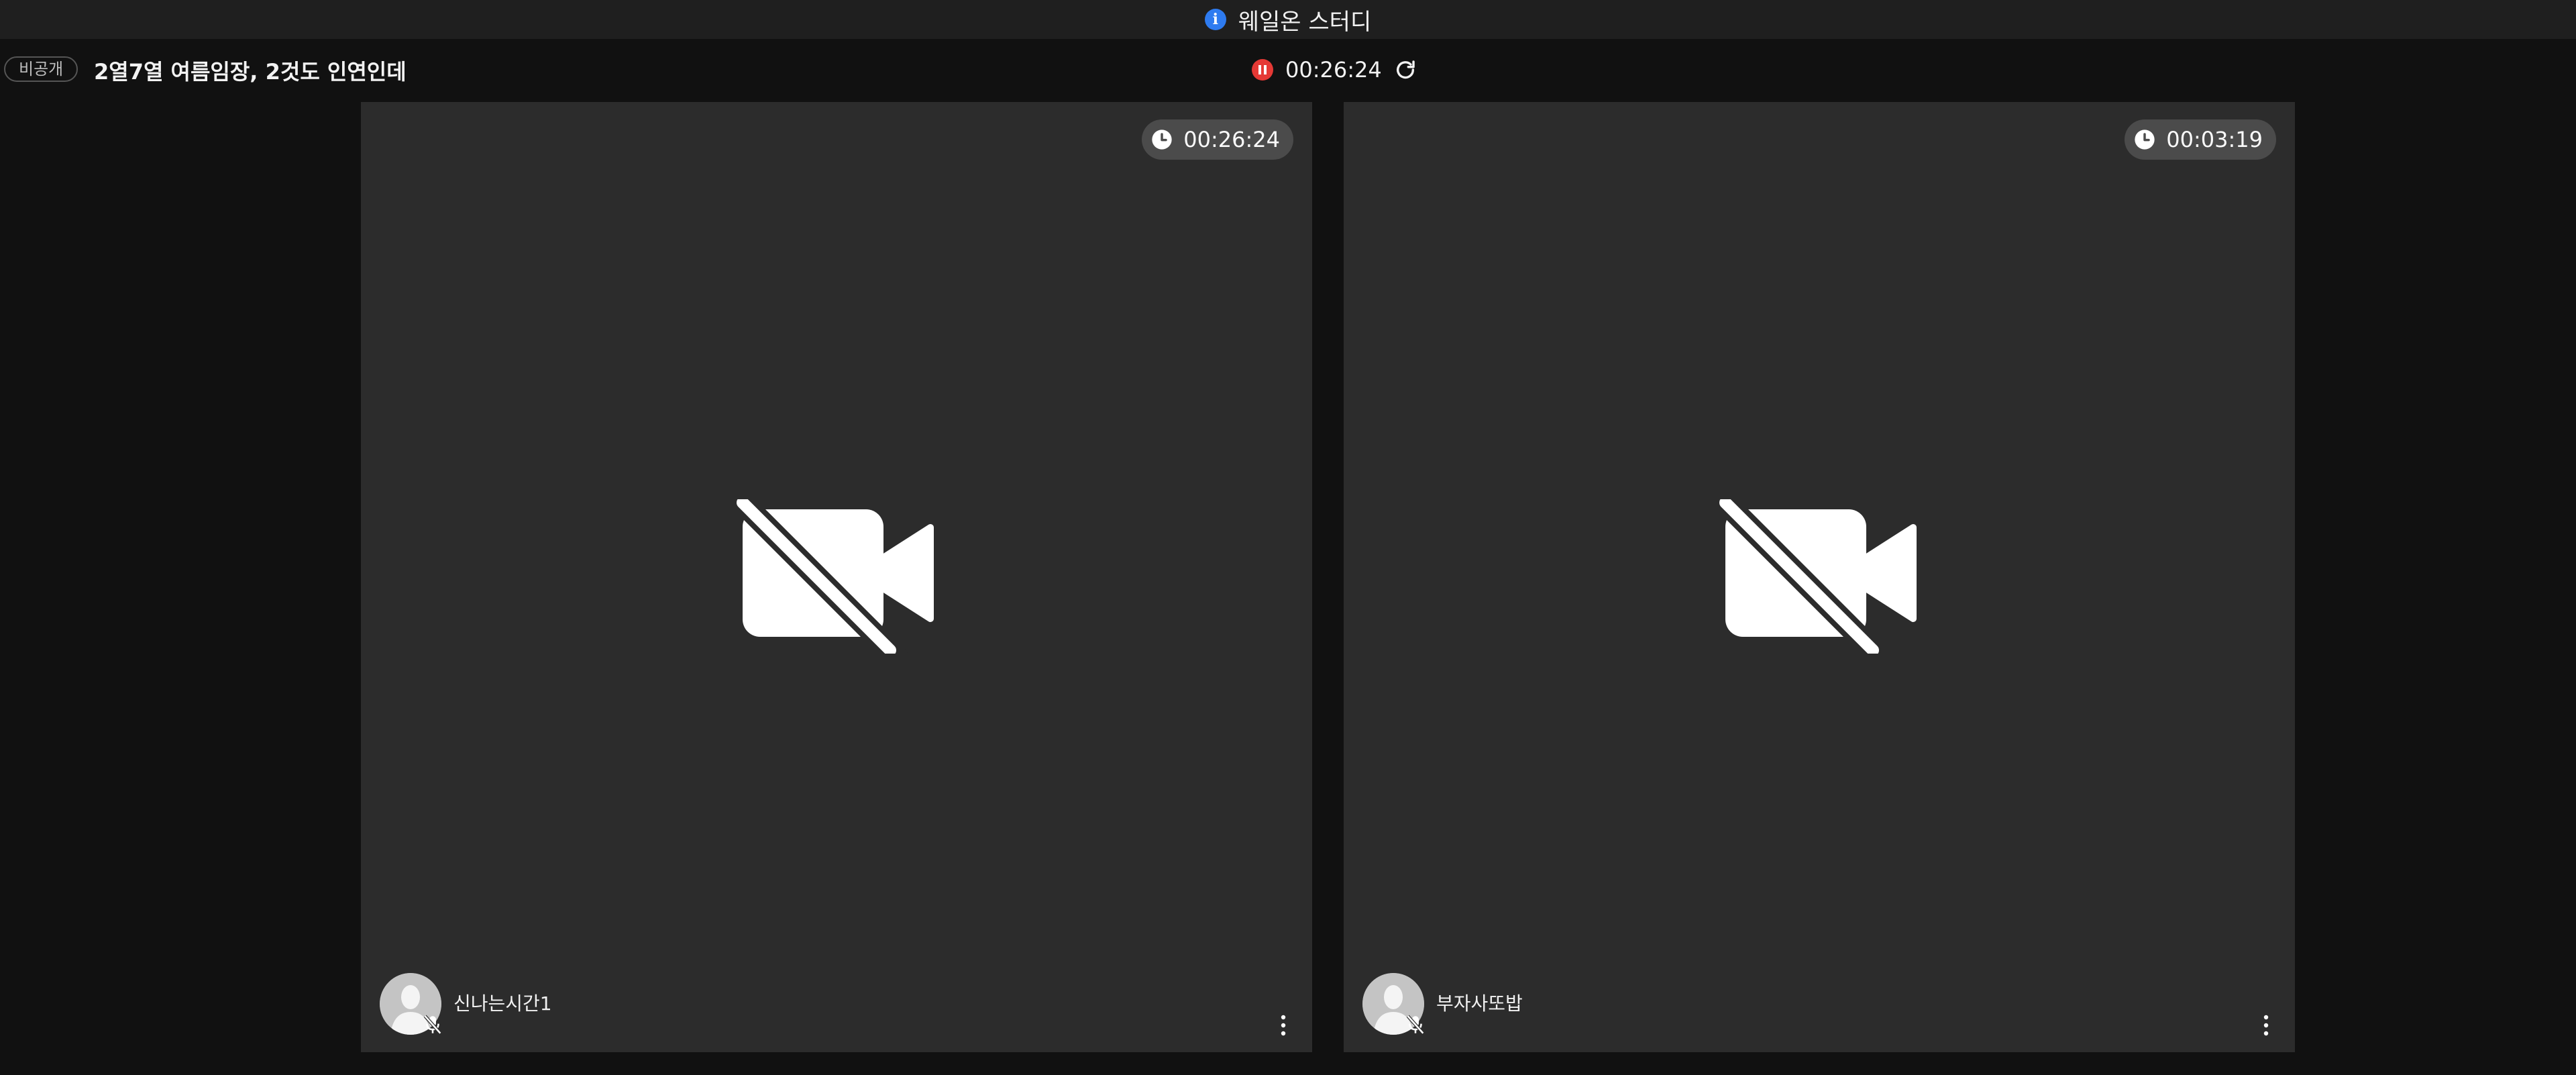 The width and height of the screenshot is (2576, 1075). I want to click on pause-record-icon, so click(1262, 70).